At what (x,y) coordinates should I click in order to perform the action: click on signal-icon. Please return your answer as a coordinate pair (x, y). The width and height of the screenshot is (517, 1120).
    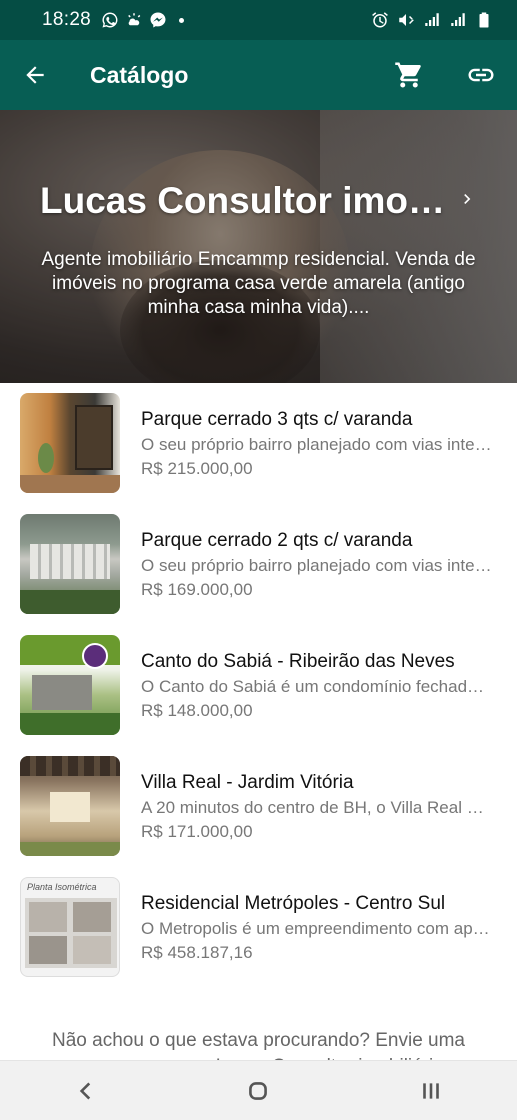
    Looking at the image, I should click on (432, 20).